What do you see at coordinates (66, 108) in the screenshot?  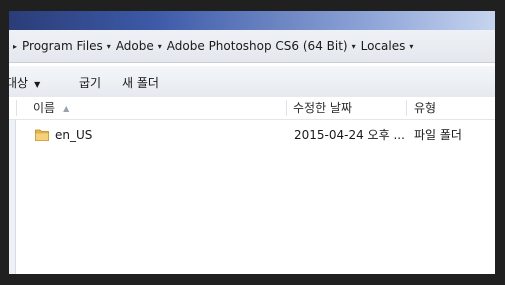 I see `sort-ascending-icon: ▲` at bounding box center [66, 108].